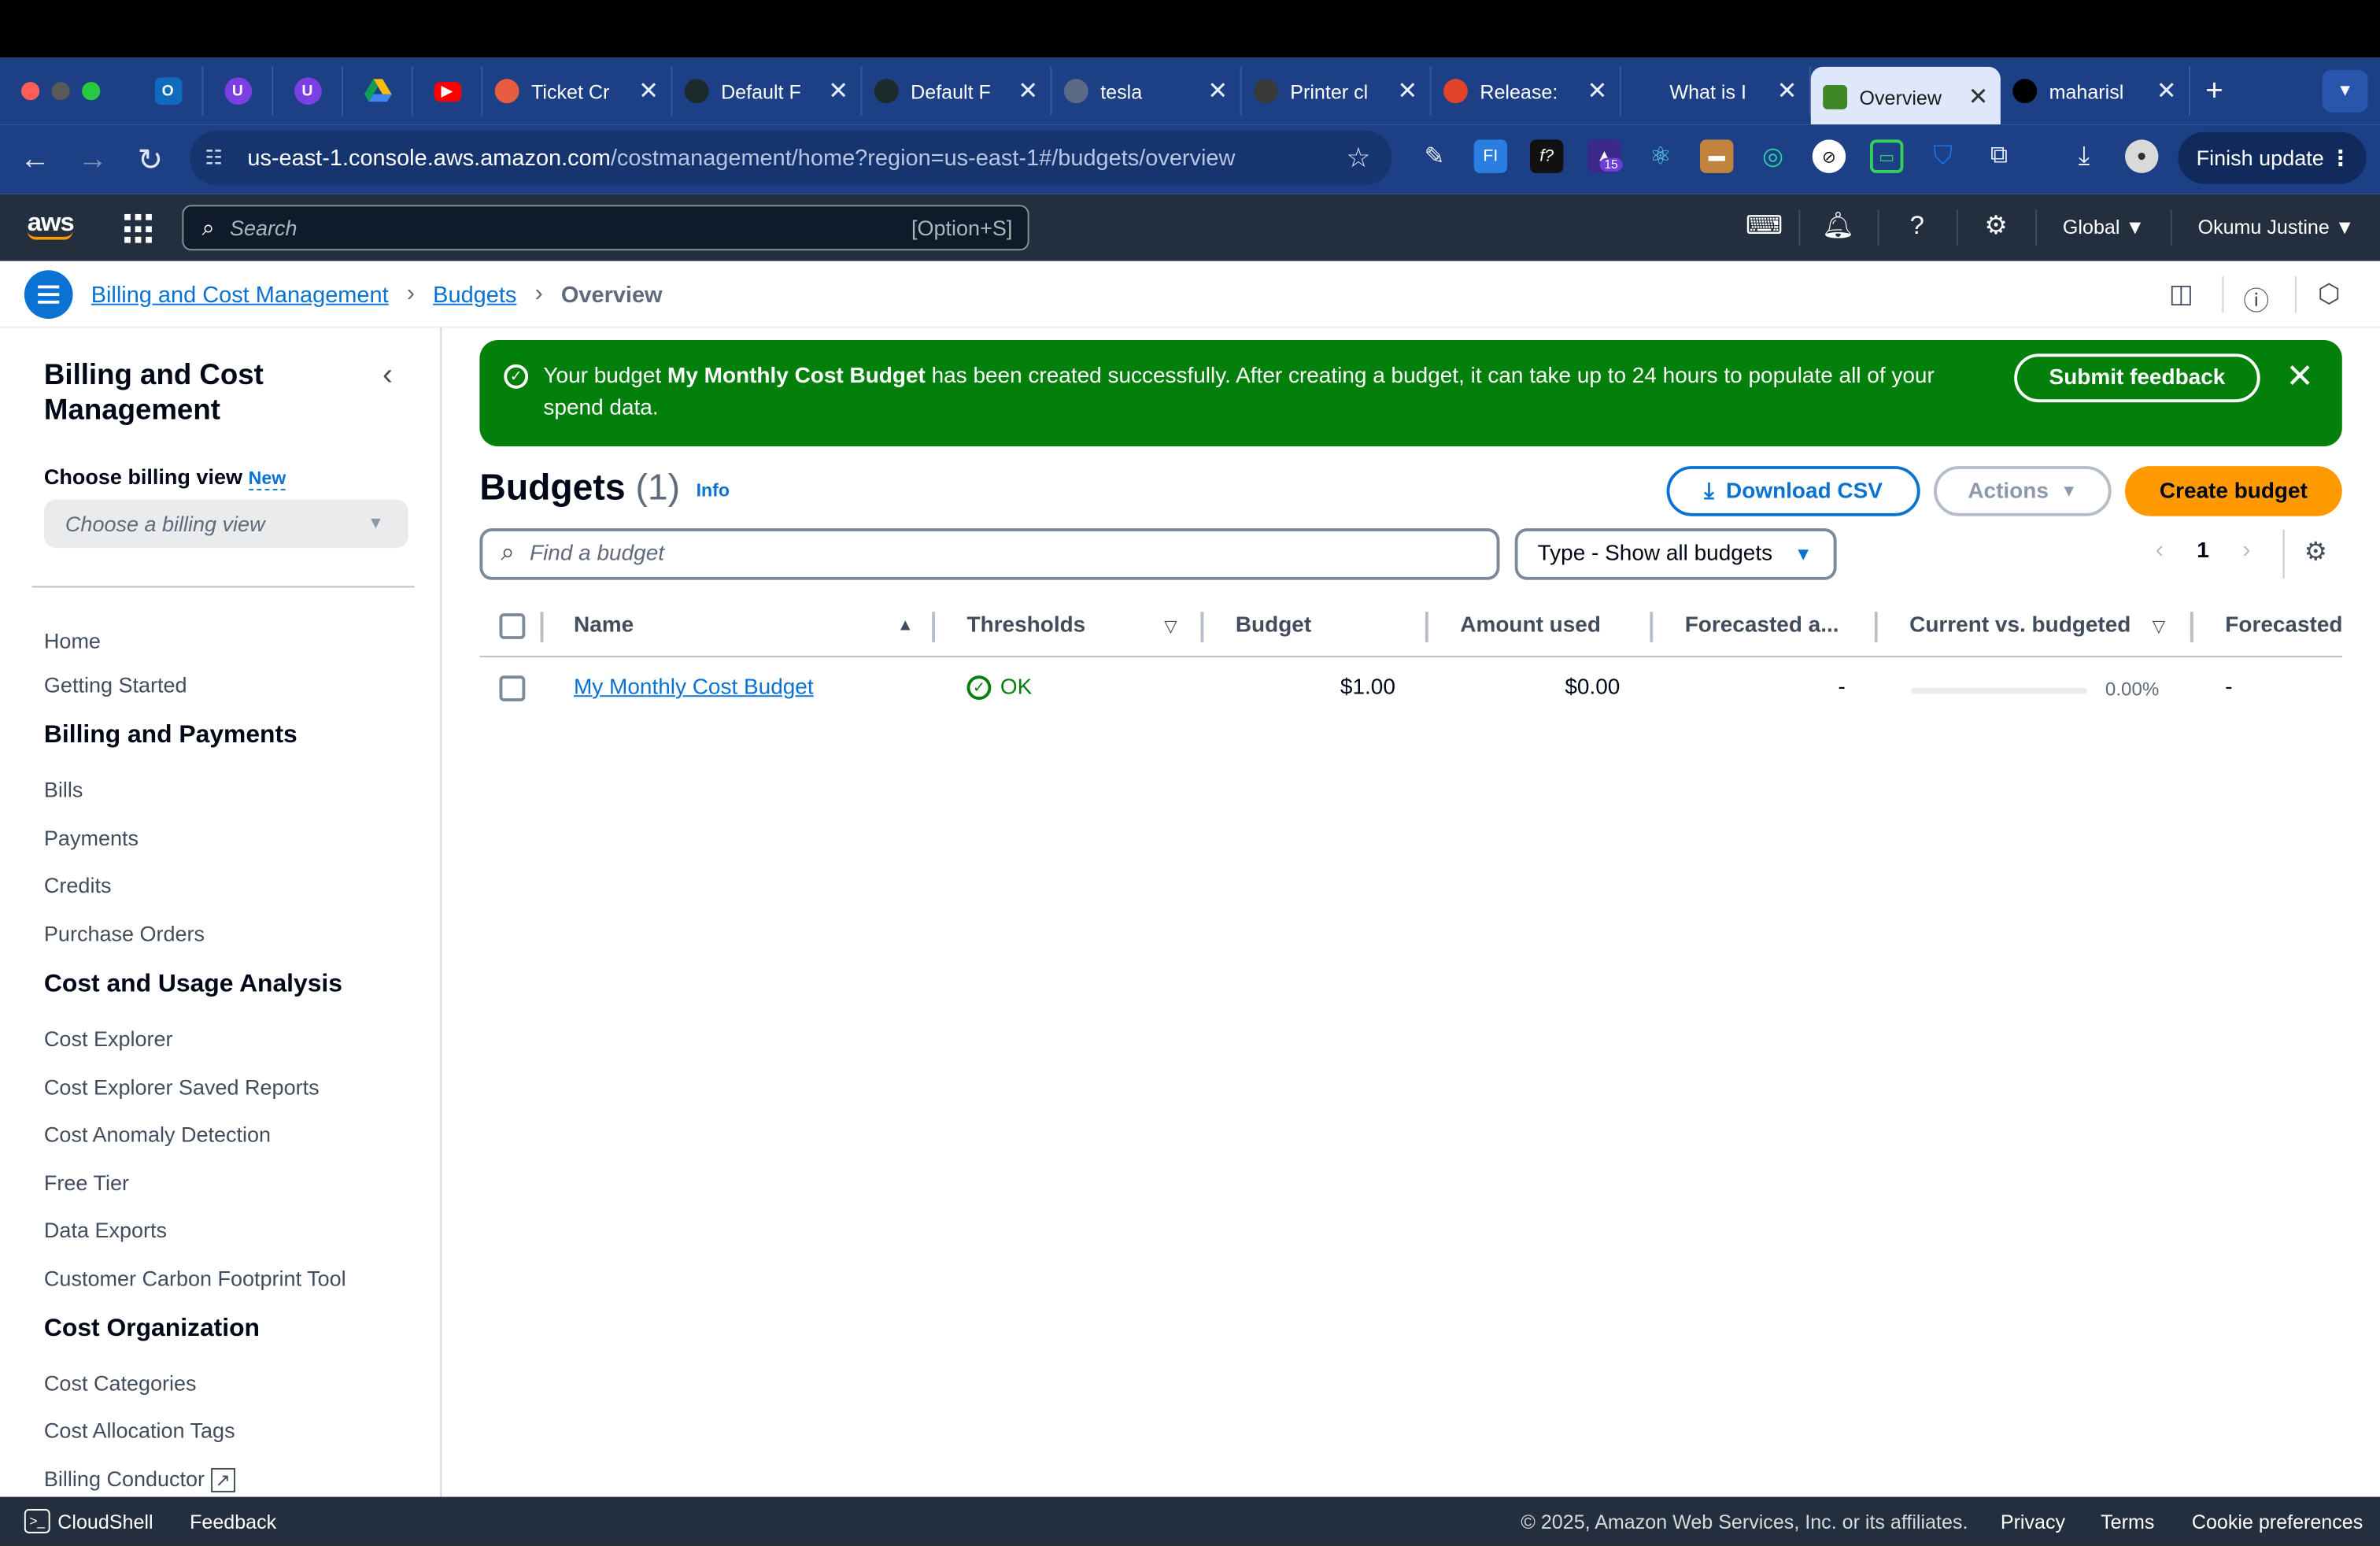 This screenshot has height=1546, width=2380. Describe the element at coordinates (120, 1382) in the screenshot. I see `sidebar-item-cost-categories: Cost Categories` at that location.